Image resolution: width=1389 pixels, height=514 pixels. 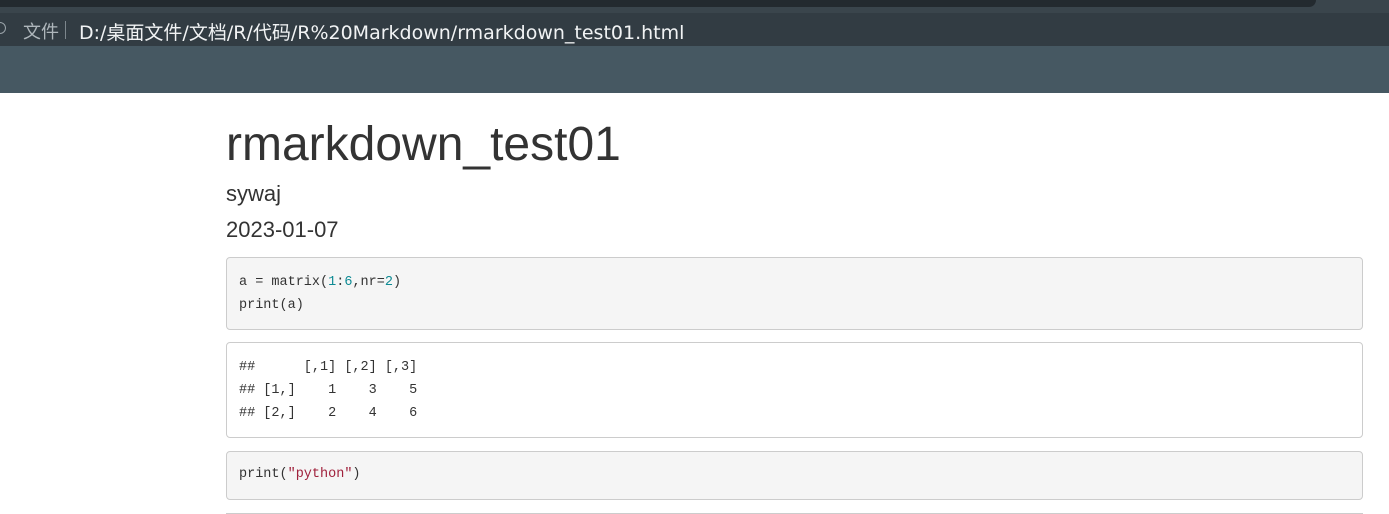 What do you see at coordinates (328, 390) in the screenshot?
I see `output-line: ## [1,] 1 3 5` at bounding box center [328, 390].